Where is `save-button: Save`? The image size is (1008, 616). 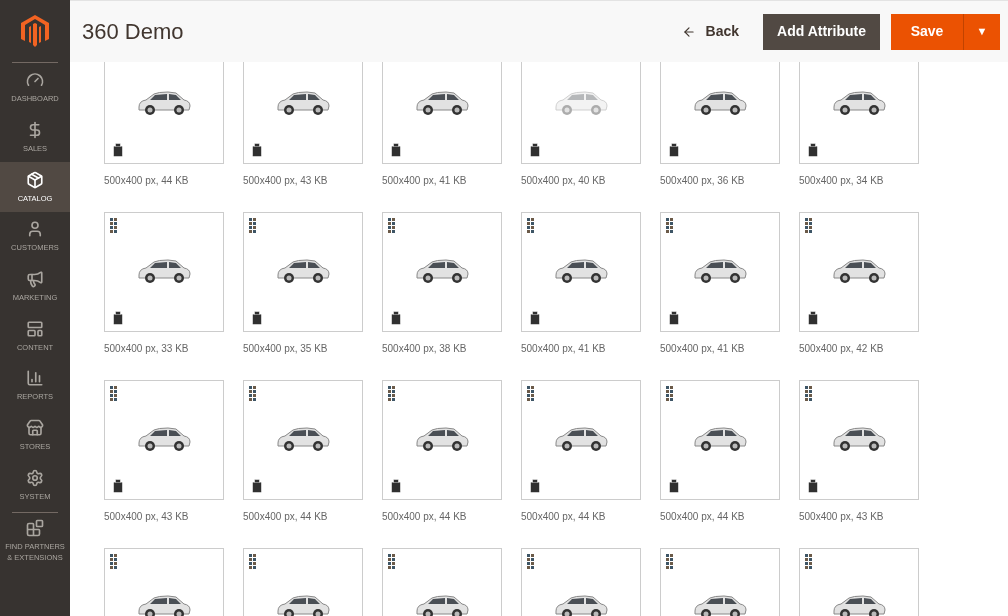 save-button: Save is located at coordinates (927, 31).